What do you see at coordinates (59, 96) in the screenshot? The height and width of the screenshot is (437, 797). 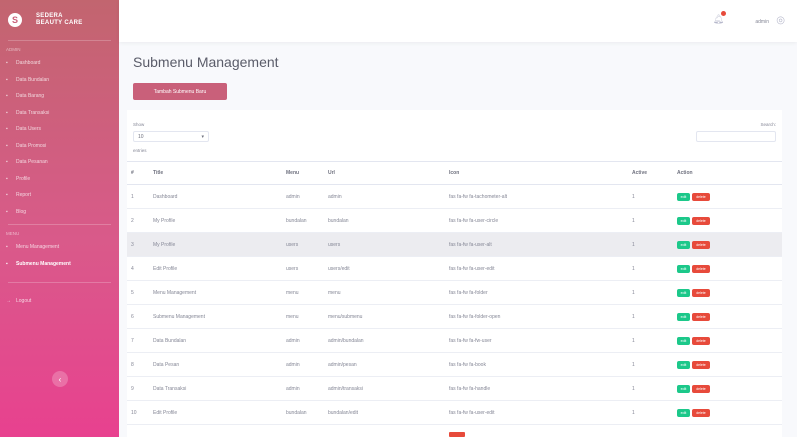 I see `sidebar-item: ▪ Data Barang` at bounding box center [59, 96].